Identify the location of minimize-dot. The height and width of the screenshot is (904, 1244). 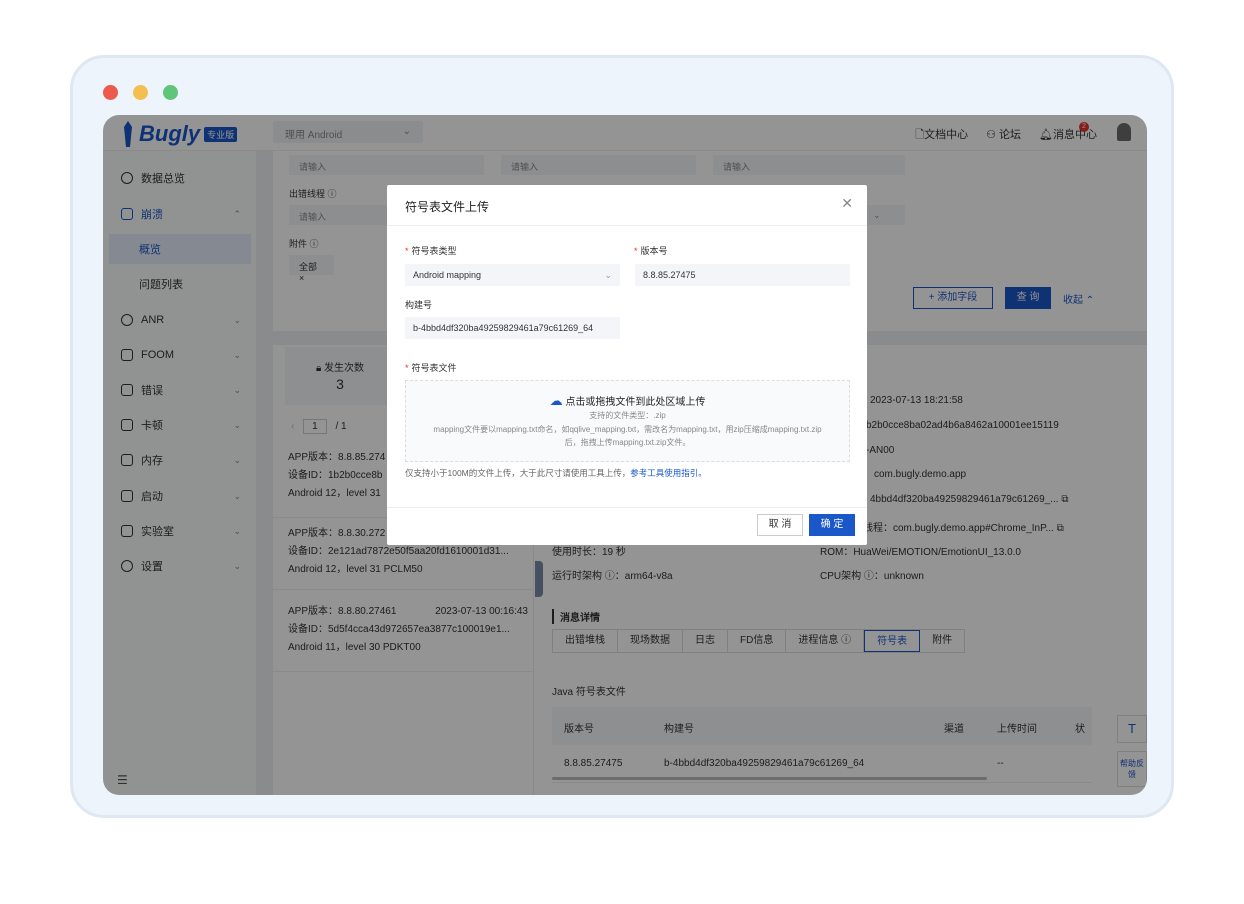
(140, 92).